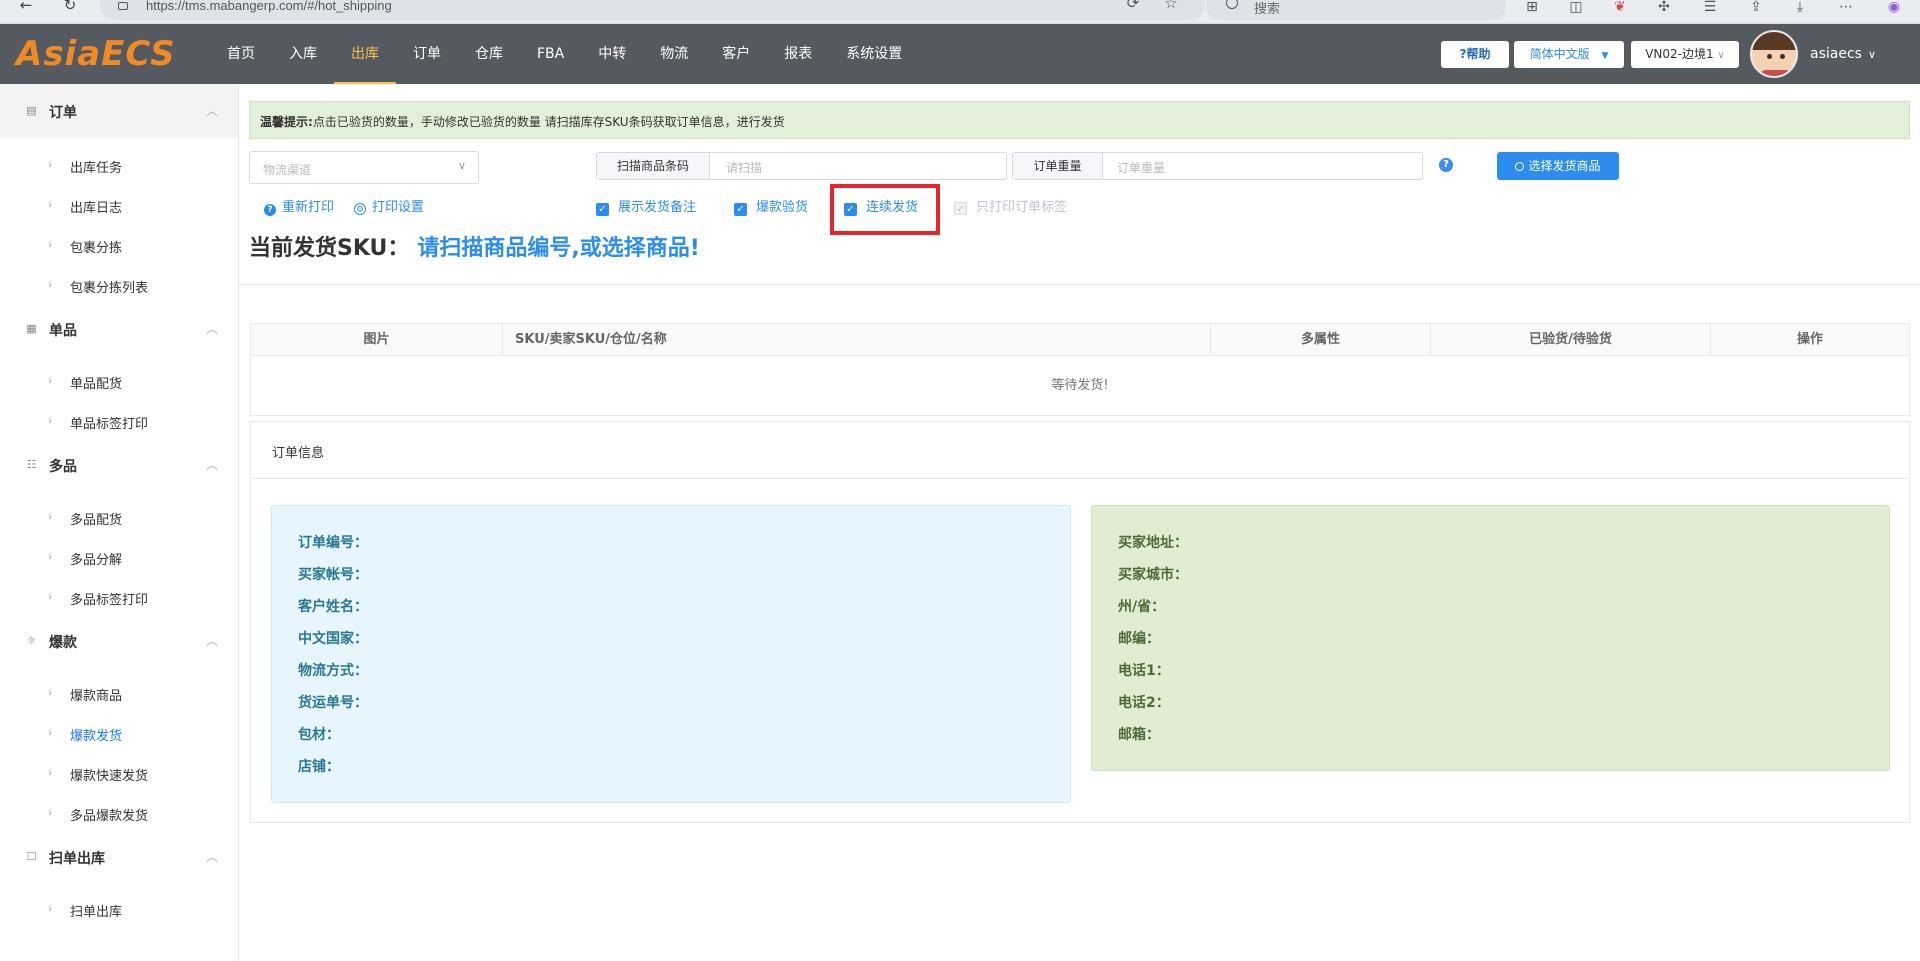 This screenshot has width=1920, height=961. What do you see at coordinates (1620, 9) in the screenshot?
I see `extension-red-icon: ❦` at bounding box center [1620, 9].